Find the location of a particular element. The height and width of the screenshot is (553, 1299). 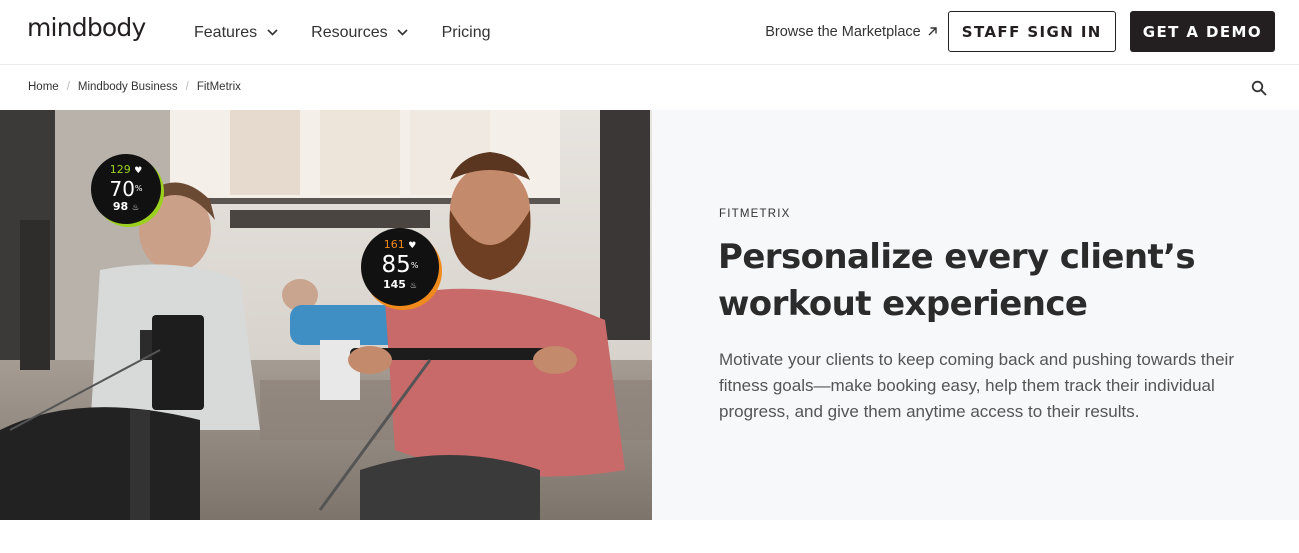

search-icon is located at coordinates (1259, 88).